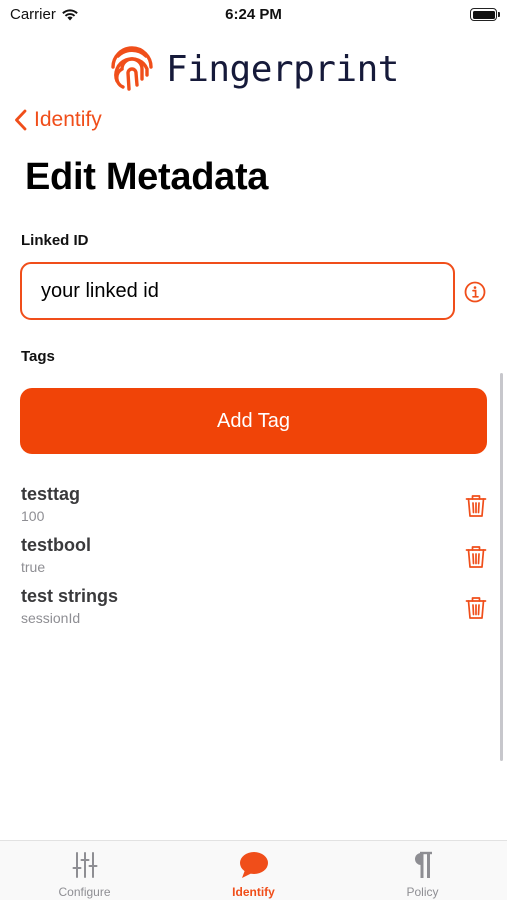 Image resolution: width=507 pixels, height=900 pixels. Describe the element at coordinates (51, 494) in the screenshot. I see `tag-name: testtag` at that location.